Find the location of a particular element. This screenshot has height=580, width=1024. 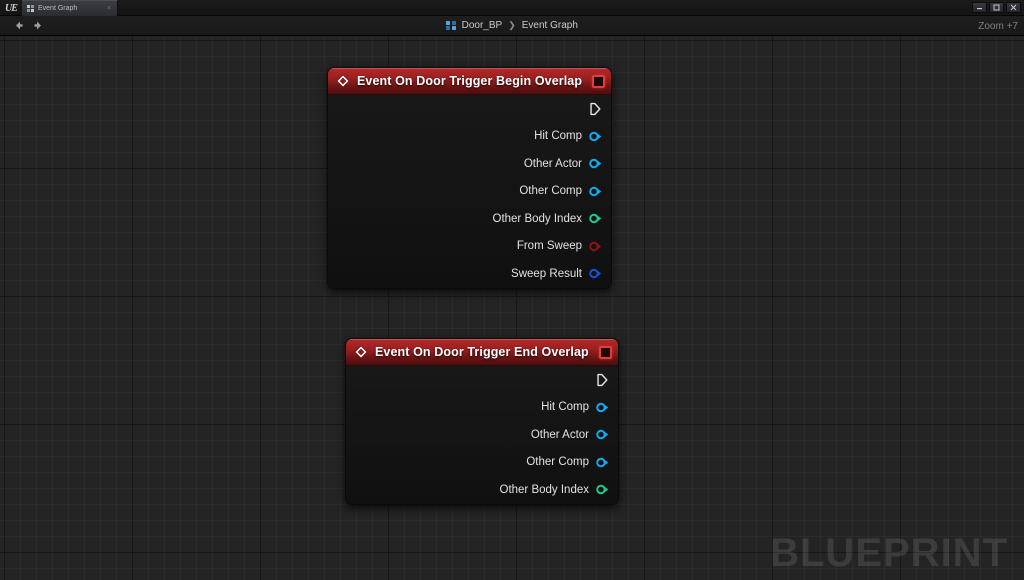

node-header: Event On Door Trigger Begin Overlap is located at coordinates (469, 81).